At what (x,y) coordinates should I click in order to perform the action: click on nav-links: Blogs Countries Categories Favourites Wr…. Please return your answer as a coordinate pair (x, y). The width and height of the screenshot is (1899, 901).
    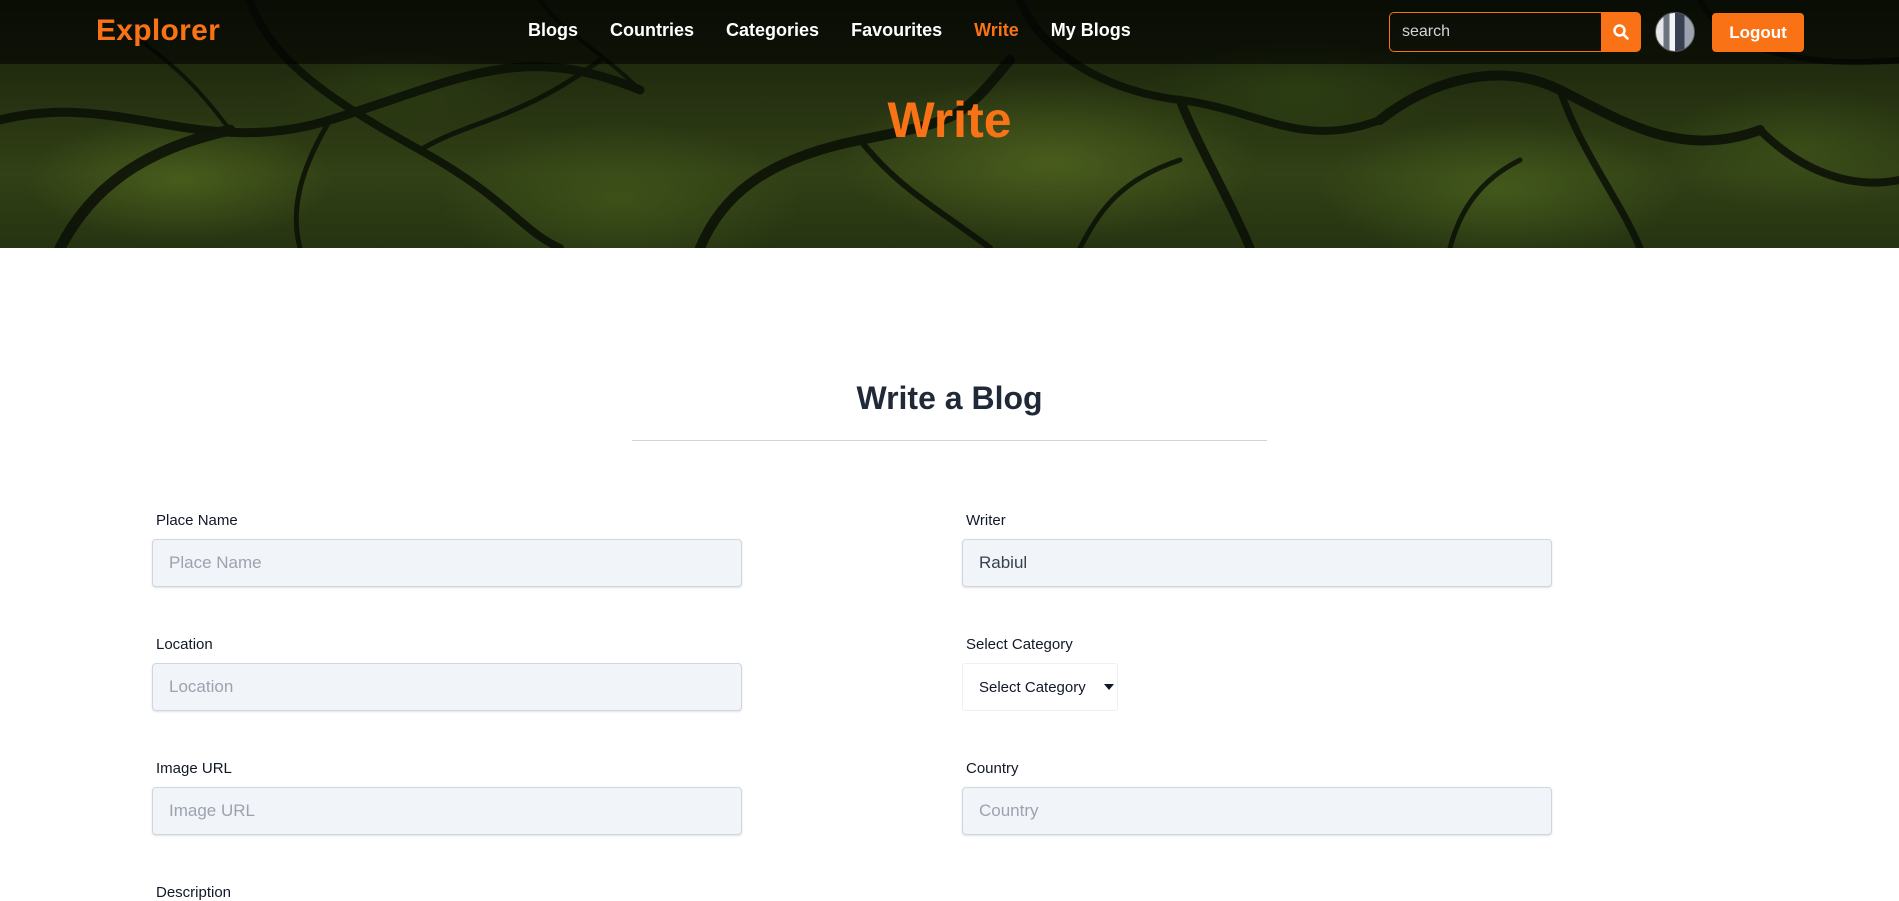
    Looking at the image, I should click on (829, 30).